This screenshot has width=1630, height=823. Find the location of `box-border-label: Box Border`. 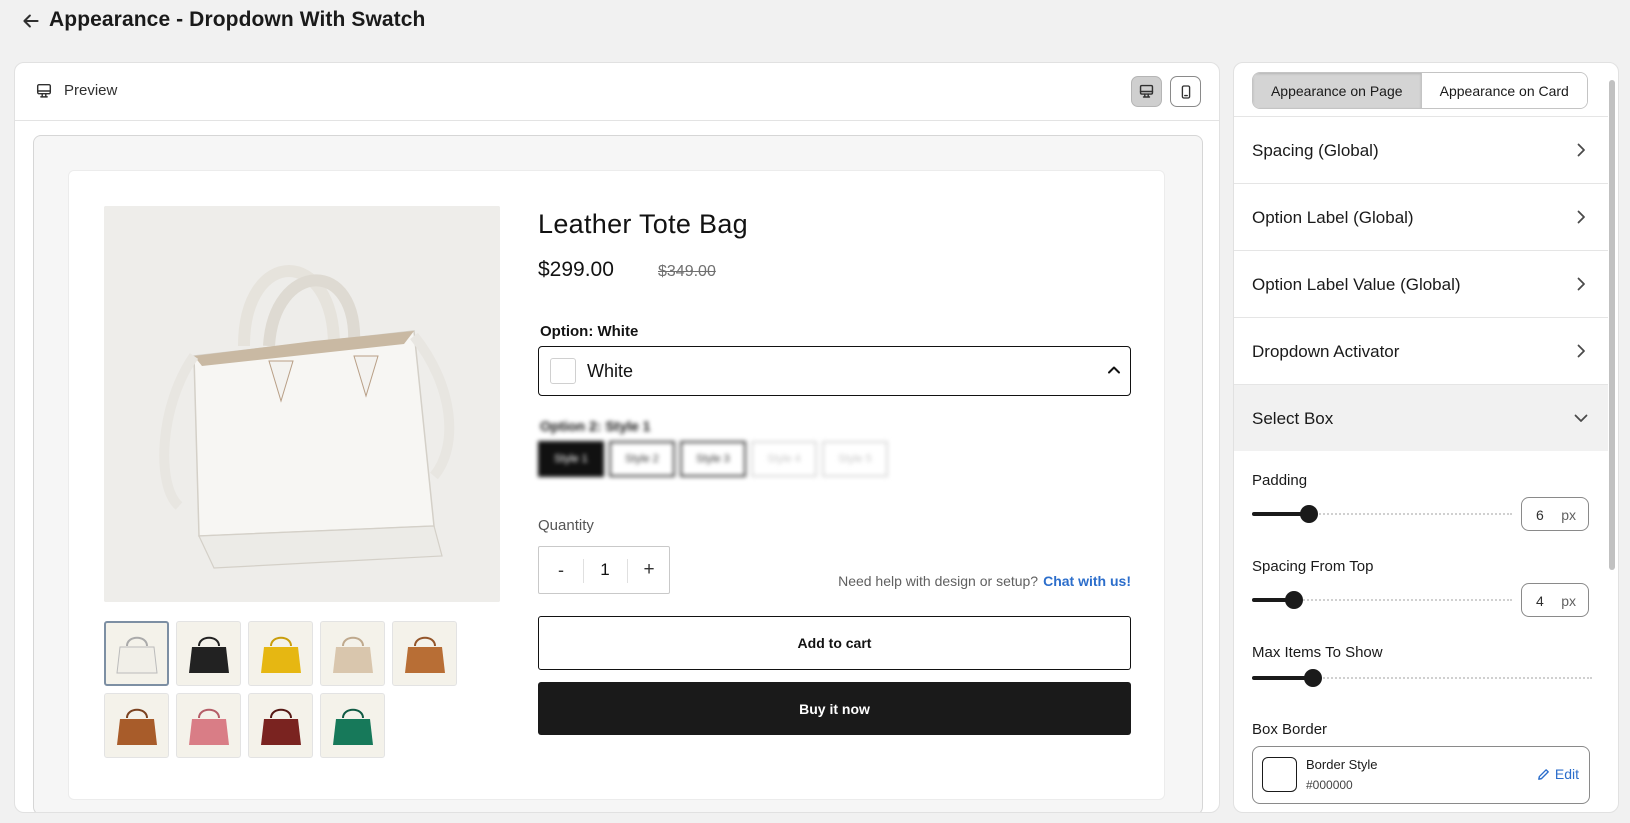

box-border-label: Box Border is located at coordinates (1290, 729).